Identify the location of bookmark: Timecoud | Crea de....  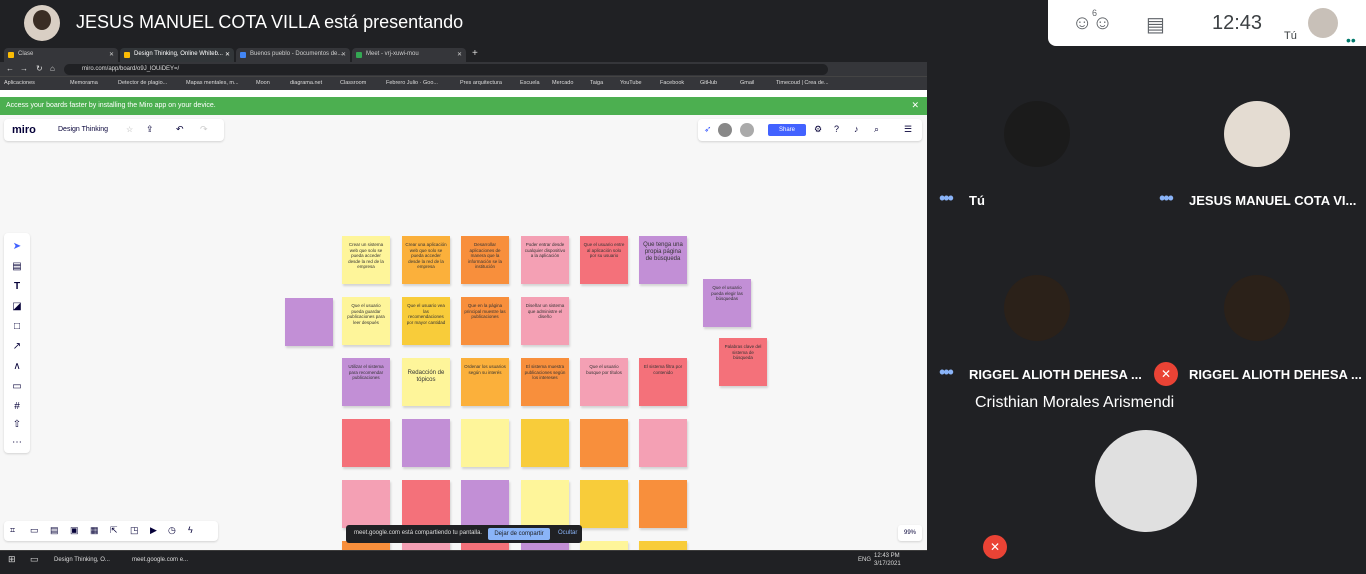
(802, 83).